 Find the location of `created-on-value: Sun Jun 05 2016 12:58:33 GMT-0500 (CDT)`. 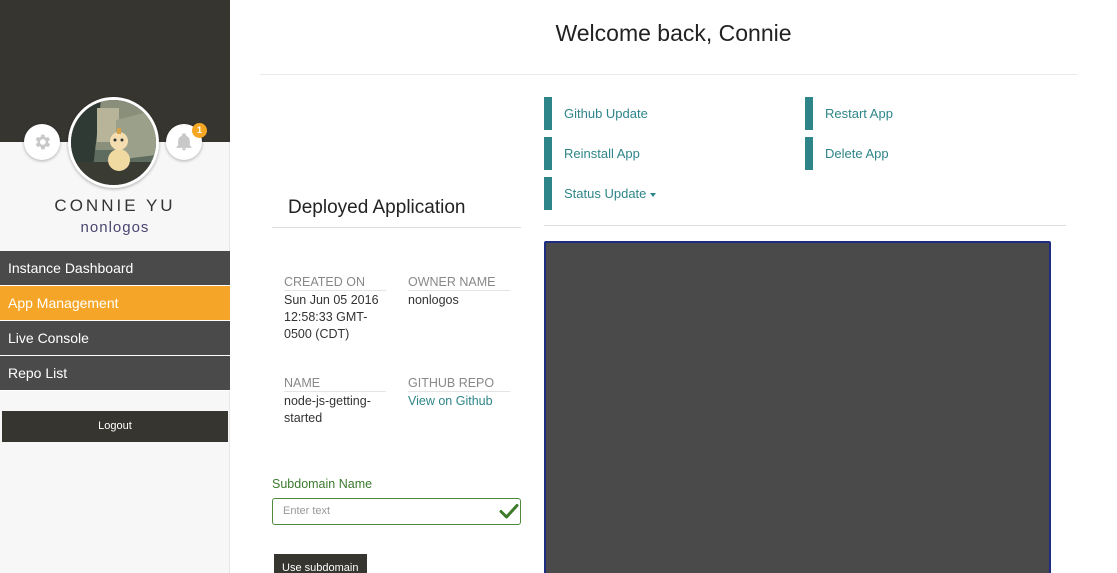

created-on-value: Sun Jun 05 2016 12:58:33 GMT-0500 (CDT) is located at coordinates (331, 317).